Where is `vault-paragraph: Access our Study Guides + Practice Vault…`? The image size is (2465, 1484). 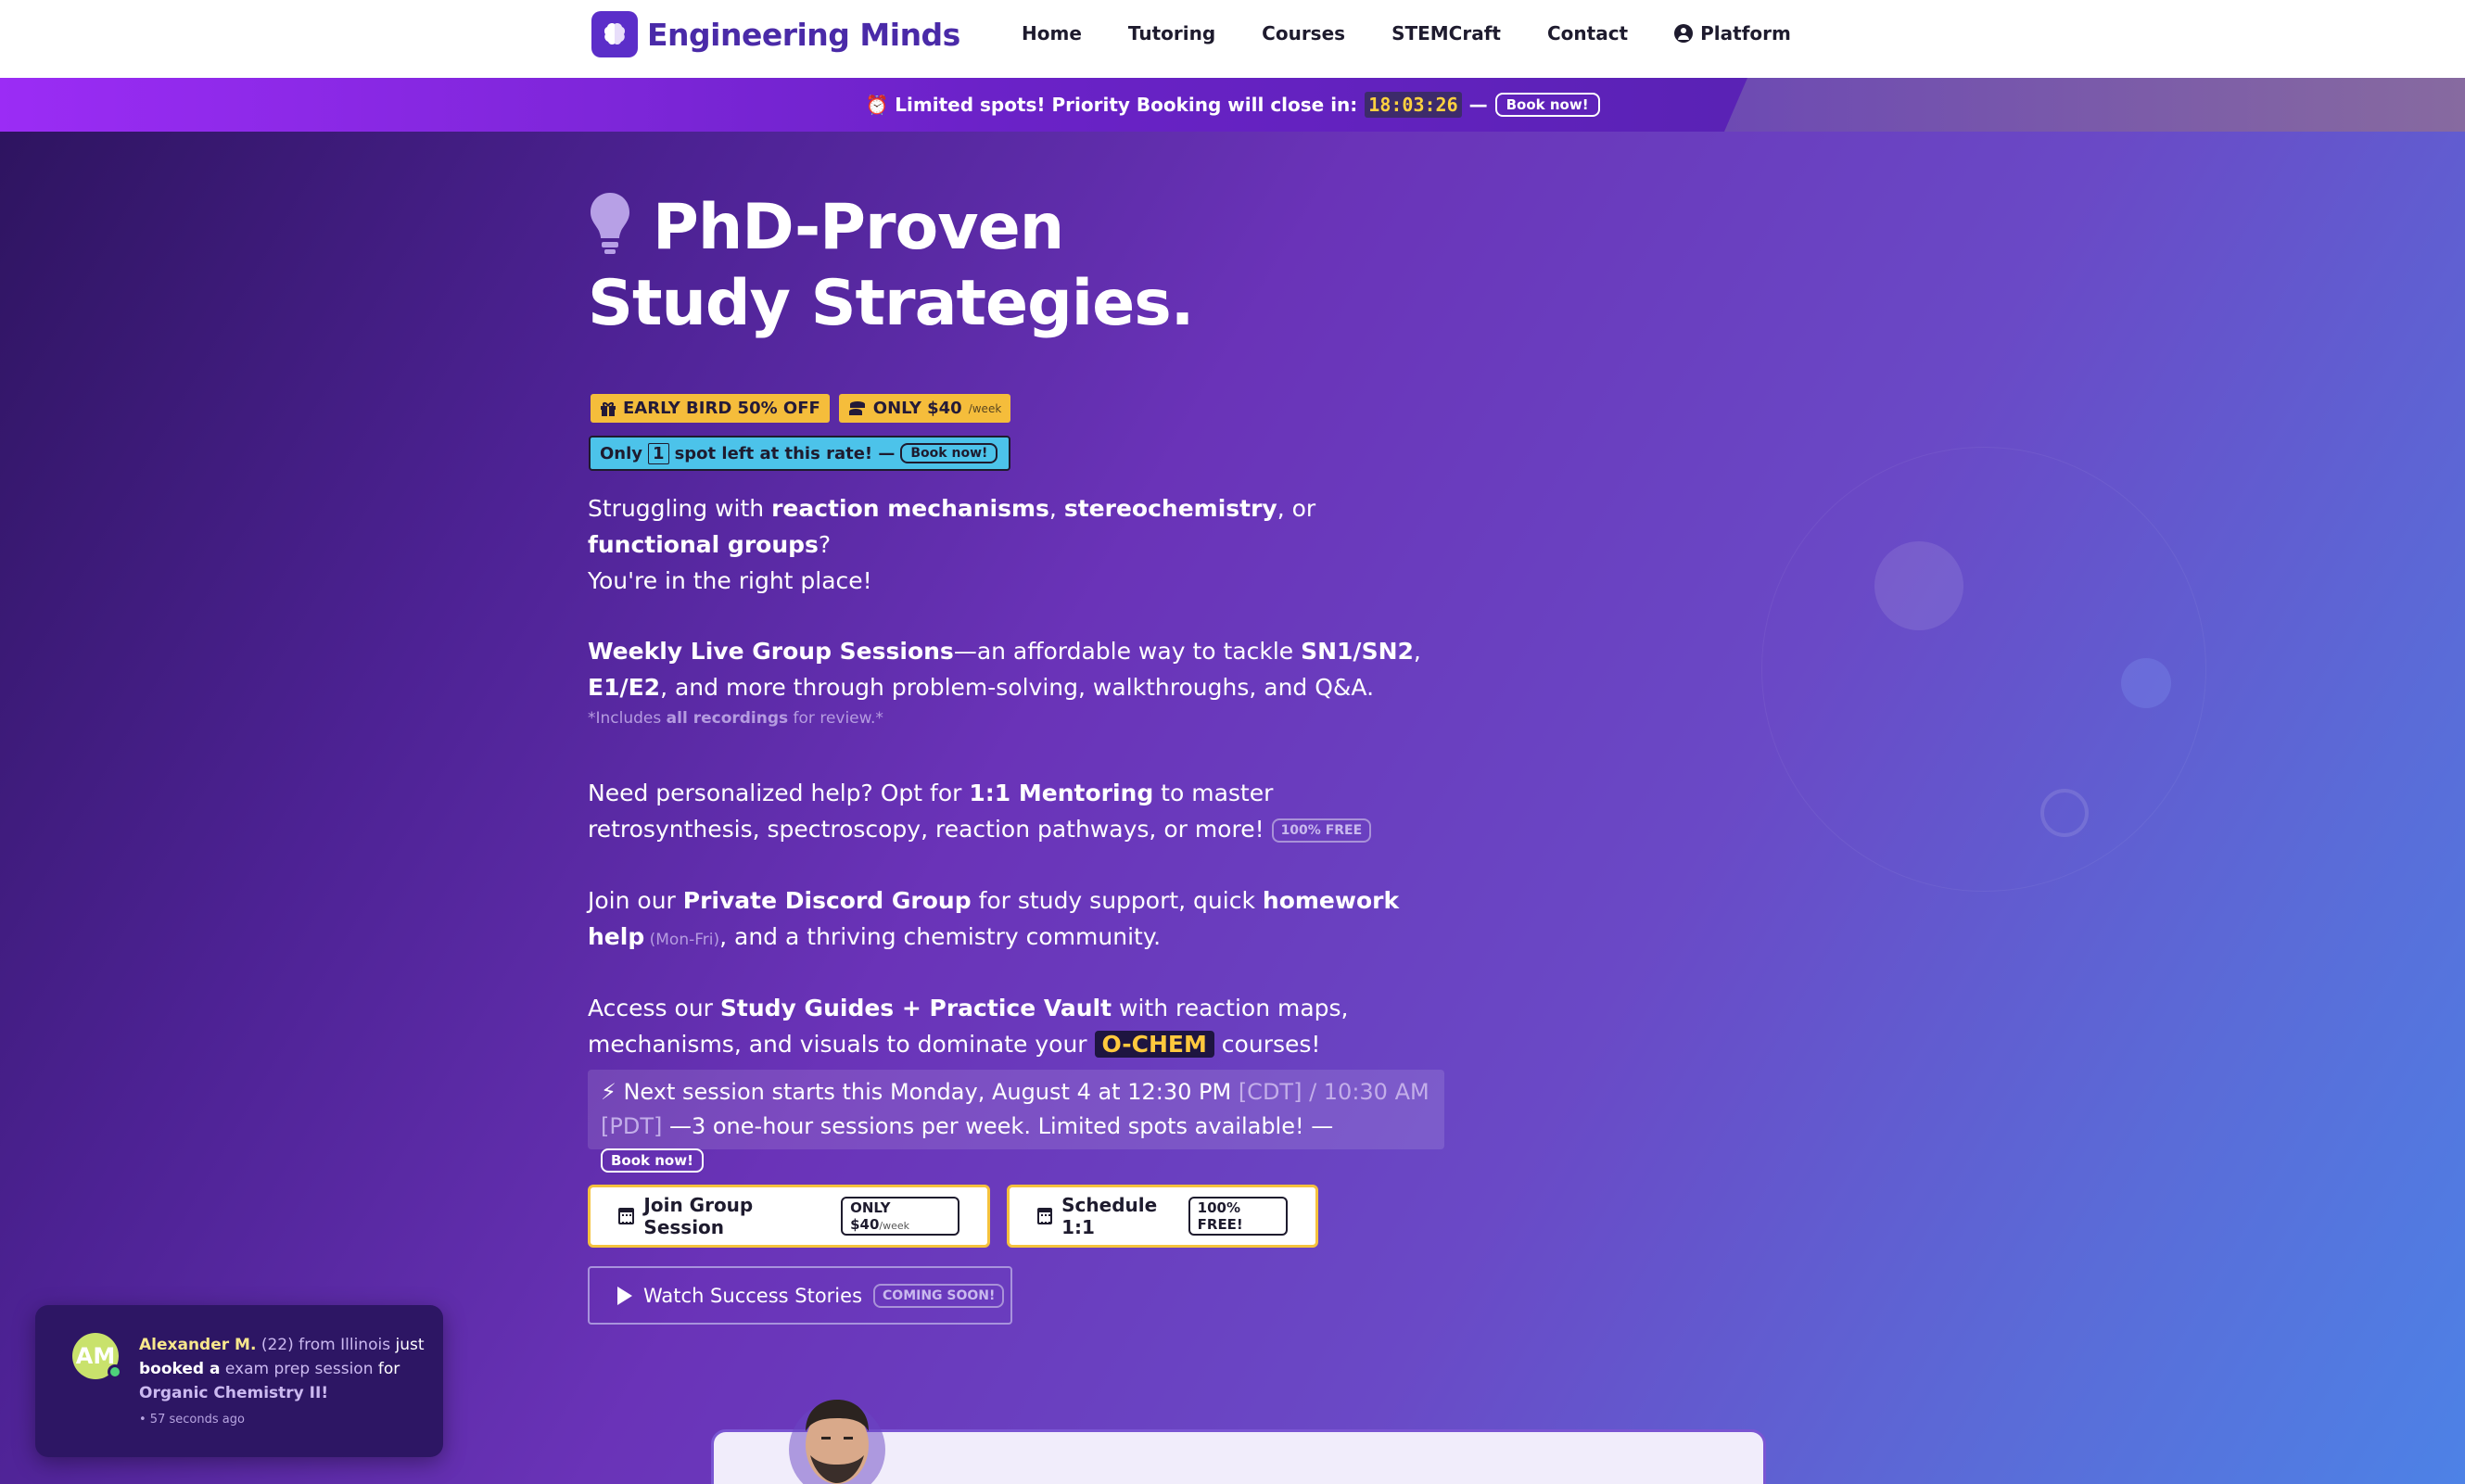 vault-paragraph: Access our Study Guides + Practice Vault… is located at coordinates (1019, 1026).